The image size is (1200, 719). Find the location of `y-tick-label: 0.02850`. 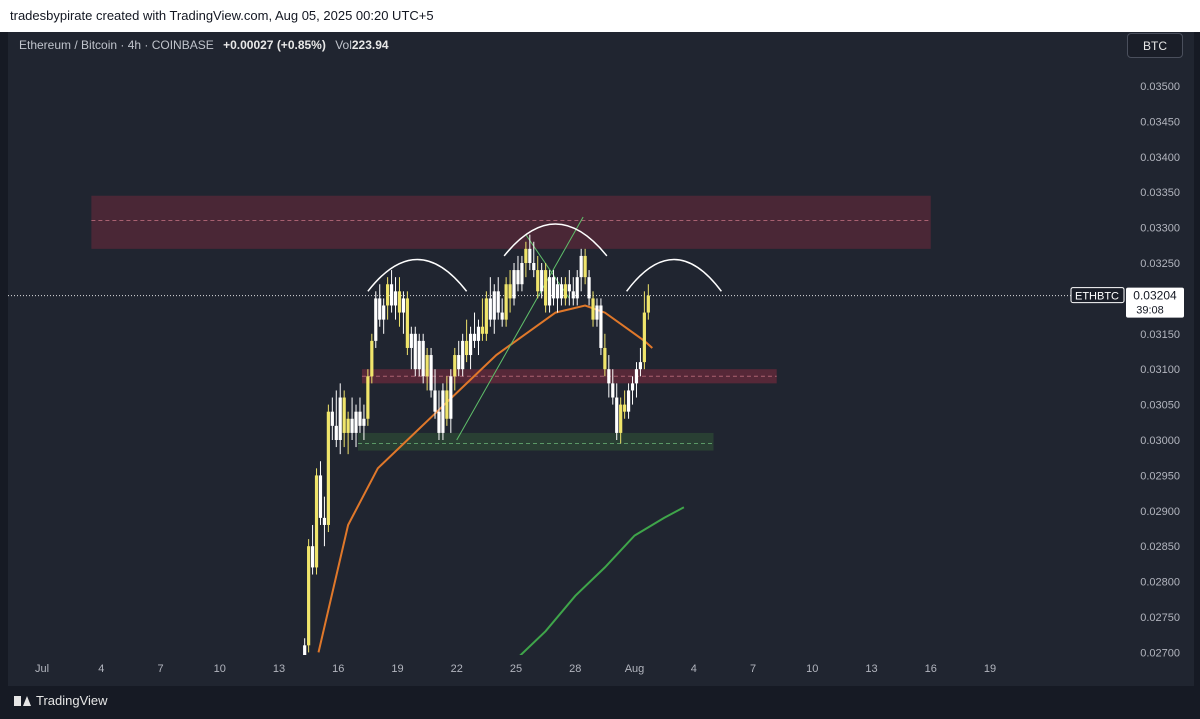

y-tick-label: 0.02850 is located at coordinates (1160, 547).